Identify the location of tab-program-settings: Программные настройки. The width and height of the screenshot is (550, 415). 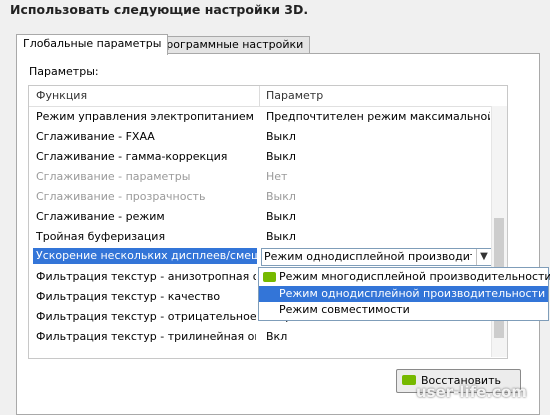
(231, 44).